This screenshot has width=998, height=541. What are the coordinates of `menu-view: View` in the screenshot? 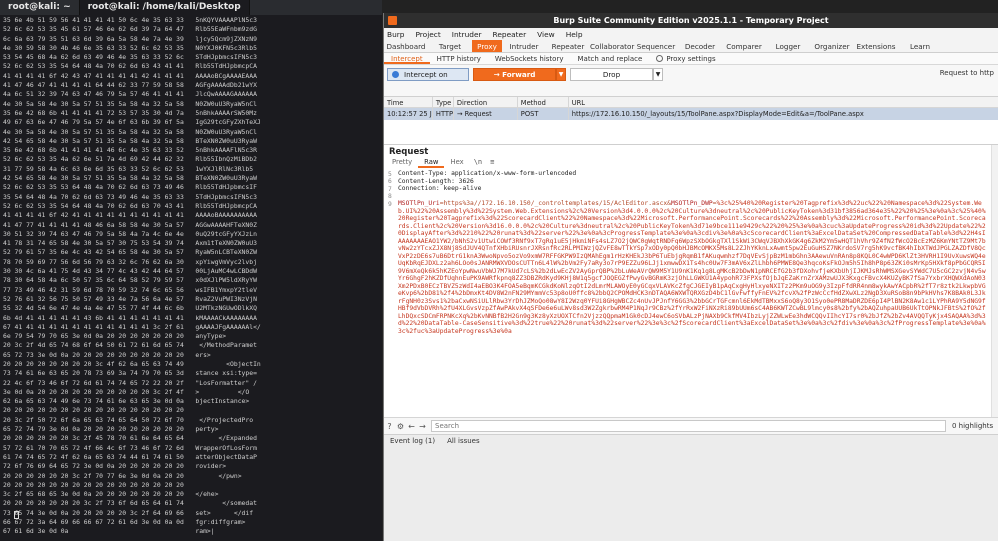 It's located at (546, 34).